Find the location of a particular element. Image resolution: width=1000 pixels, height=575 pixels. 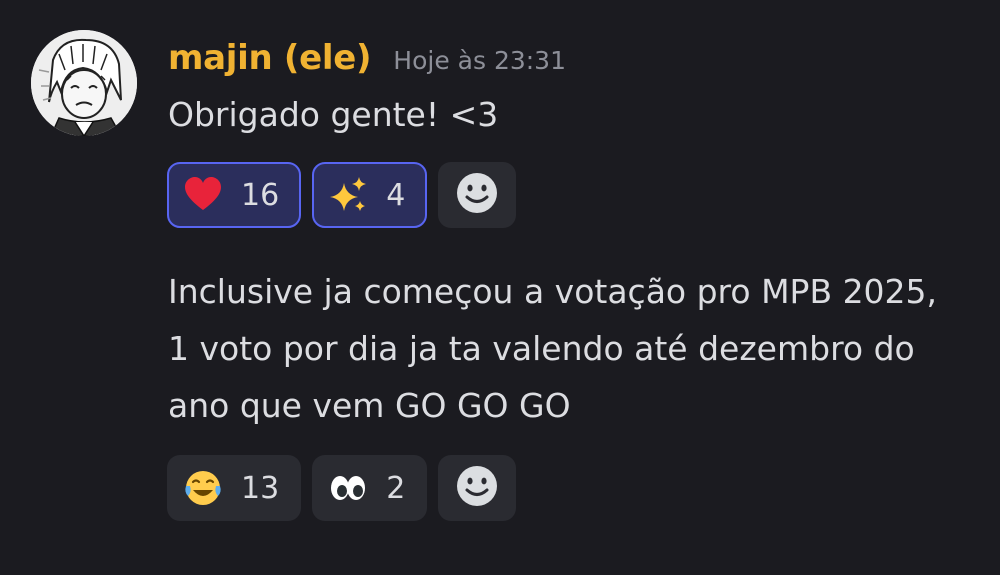

avatar-drawing-icon is located at coordinates (84, 83).